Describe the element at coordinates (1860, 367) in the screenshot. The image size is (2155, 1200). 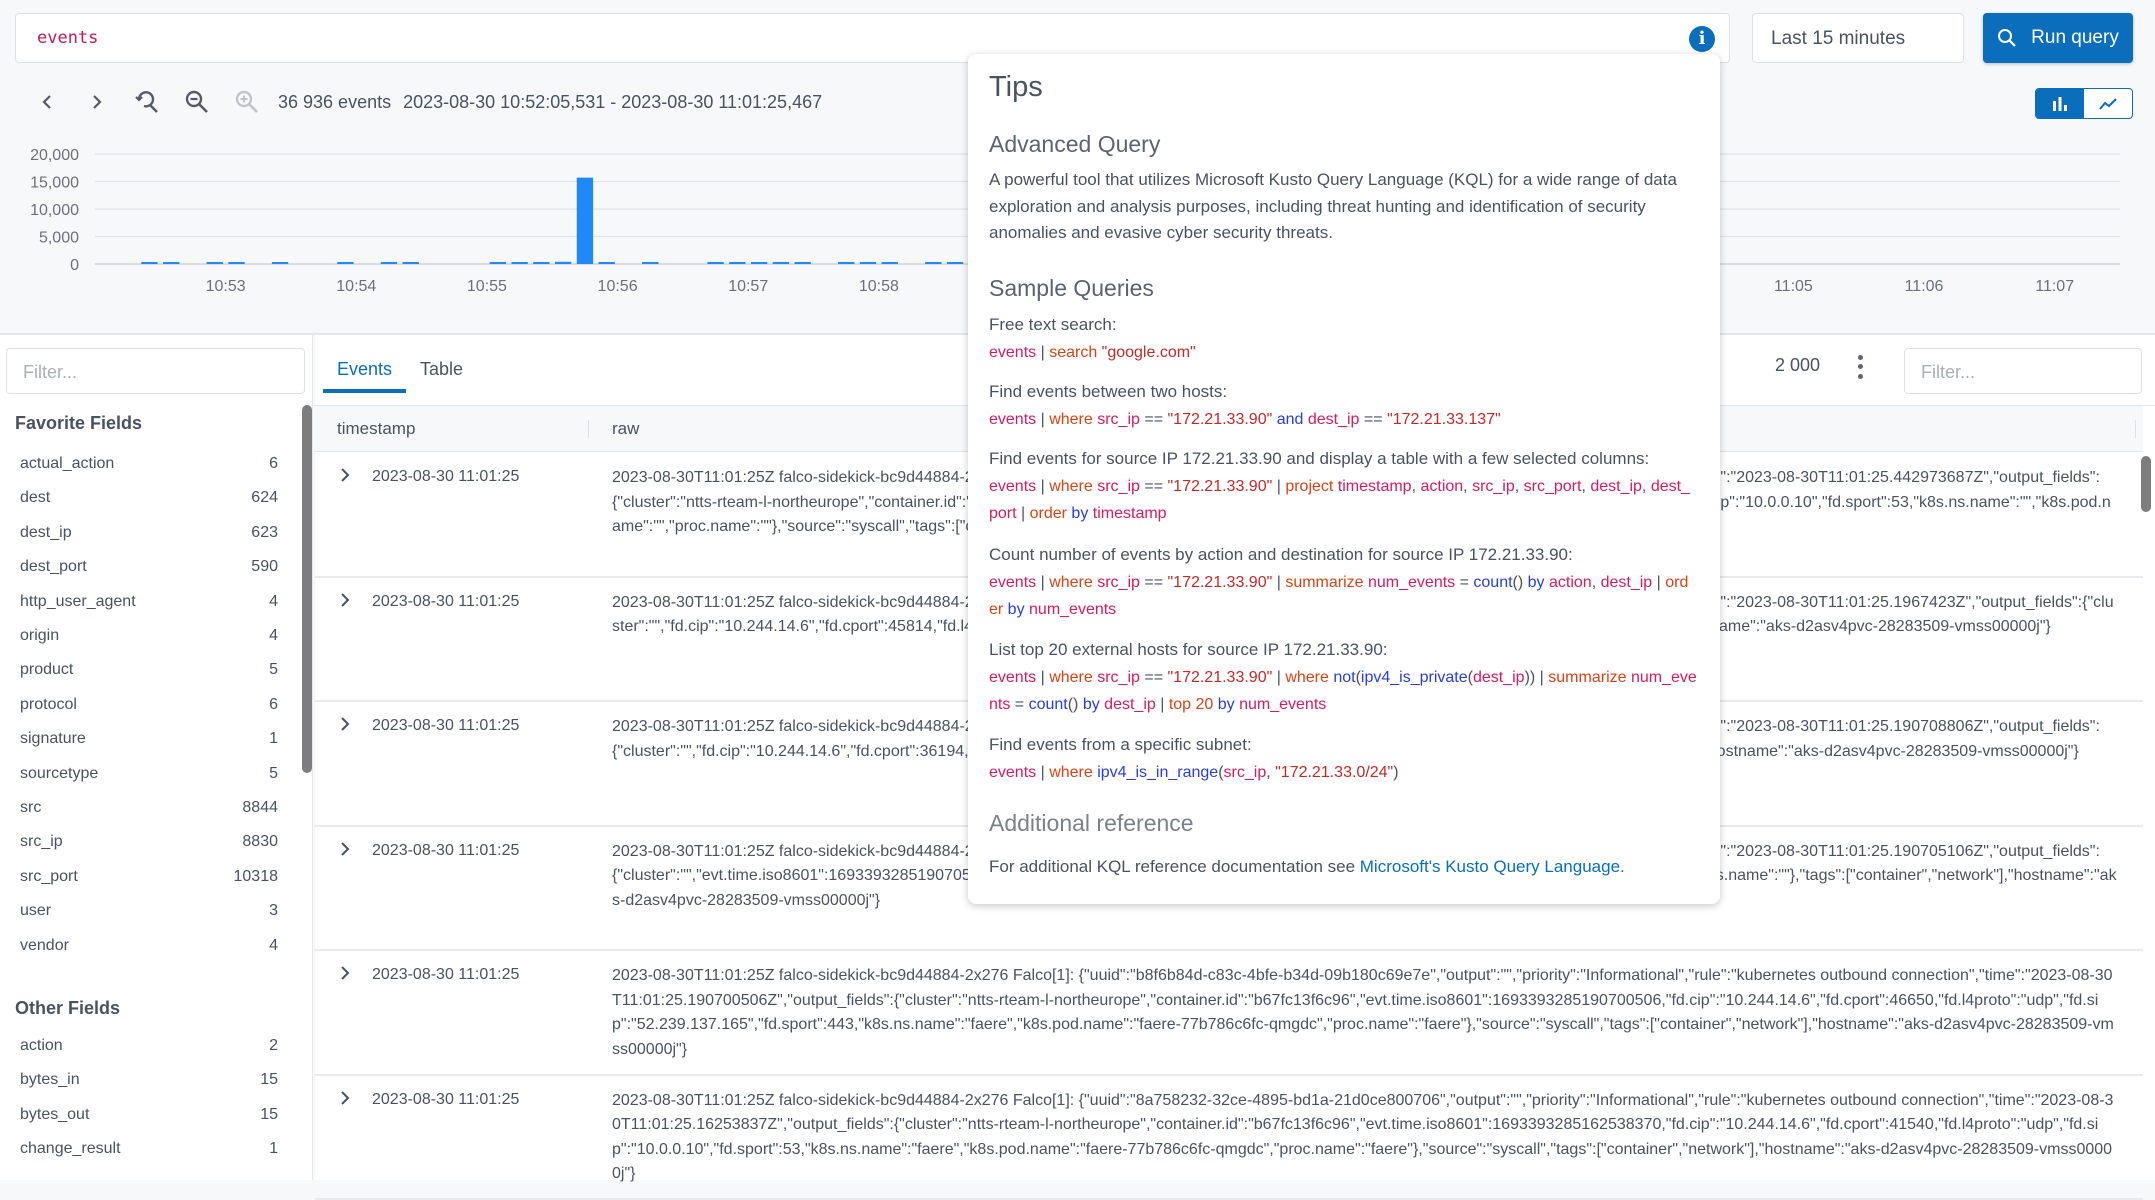
I see `more-options-icon` at that location.